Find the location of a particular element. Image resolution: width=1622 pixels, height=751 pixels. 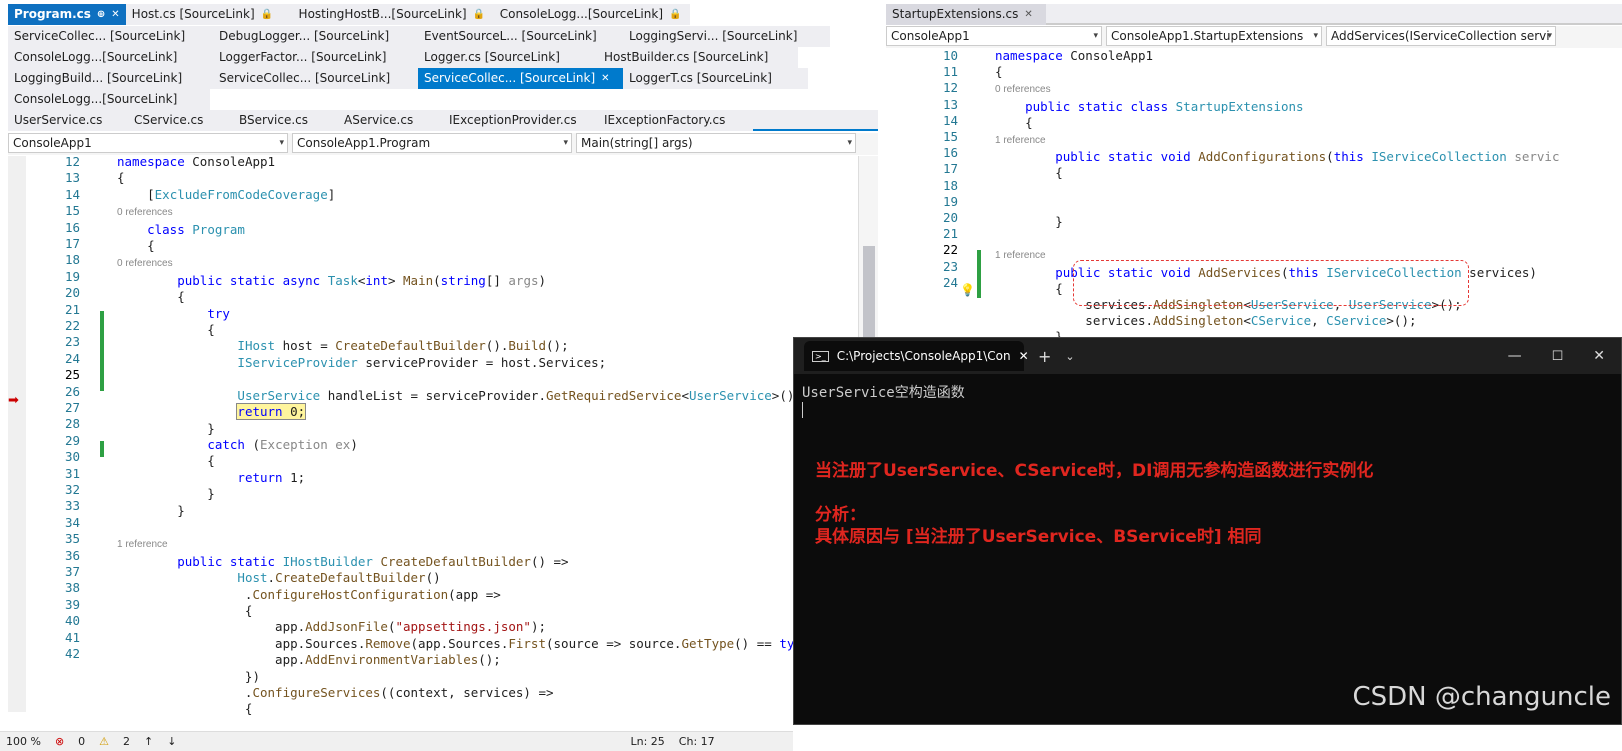

line-number: 33 is located at coordinates (72, 506).